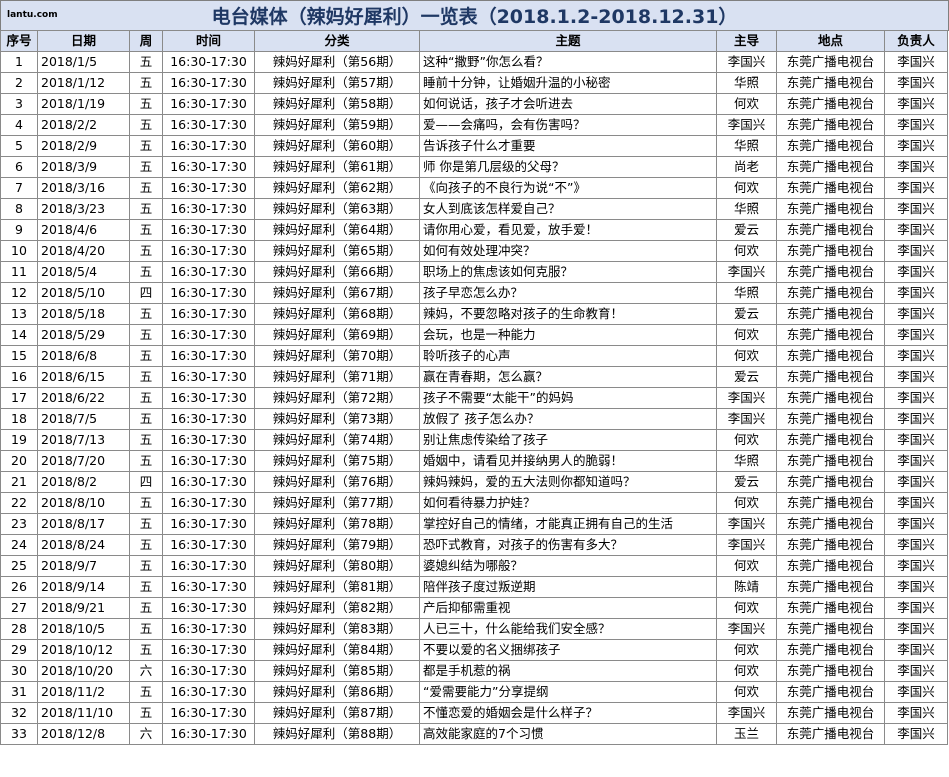 Image resolution: width=949 pixels, height=777 pixels. I want to click on cell-date: 2018/3/9, so click(83, 167).